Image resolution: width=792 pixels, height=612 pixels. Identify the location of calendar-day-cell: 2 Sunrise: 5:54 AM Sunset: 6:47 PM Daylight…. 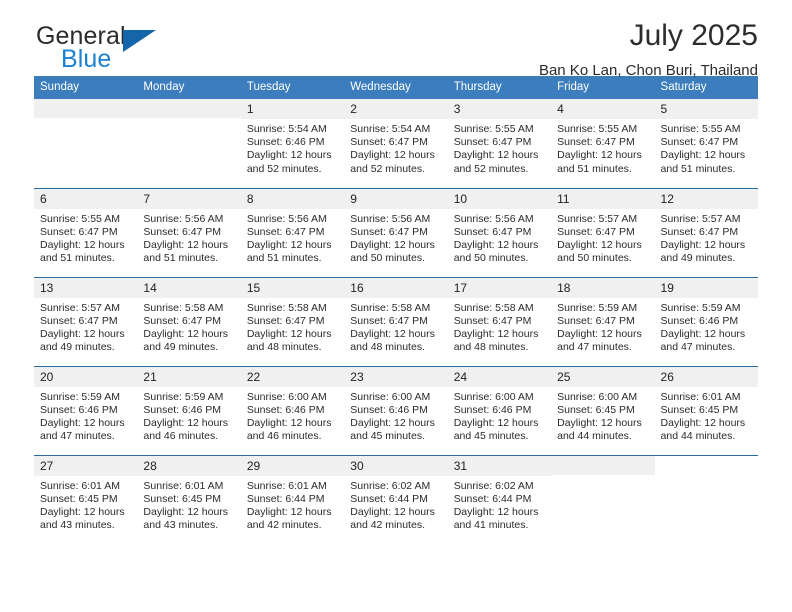
(396, 143).